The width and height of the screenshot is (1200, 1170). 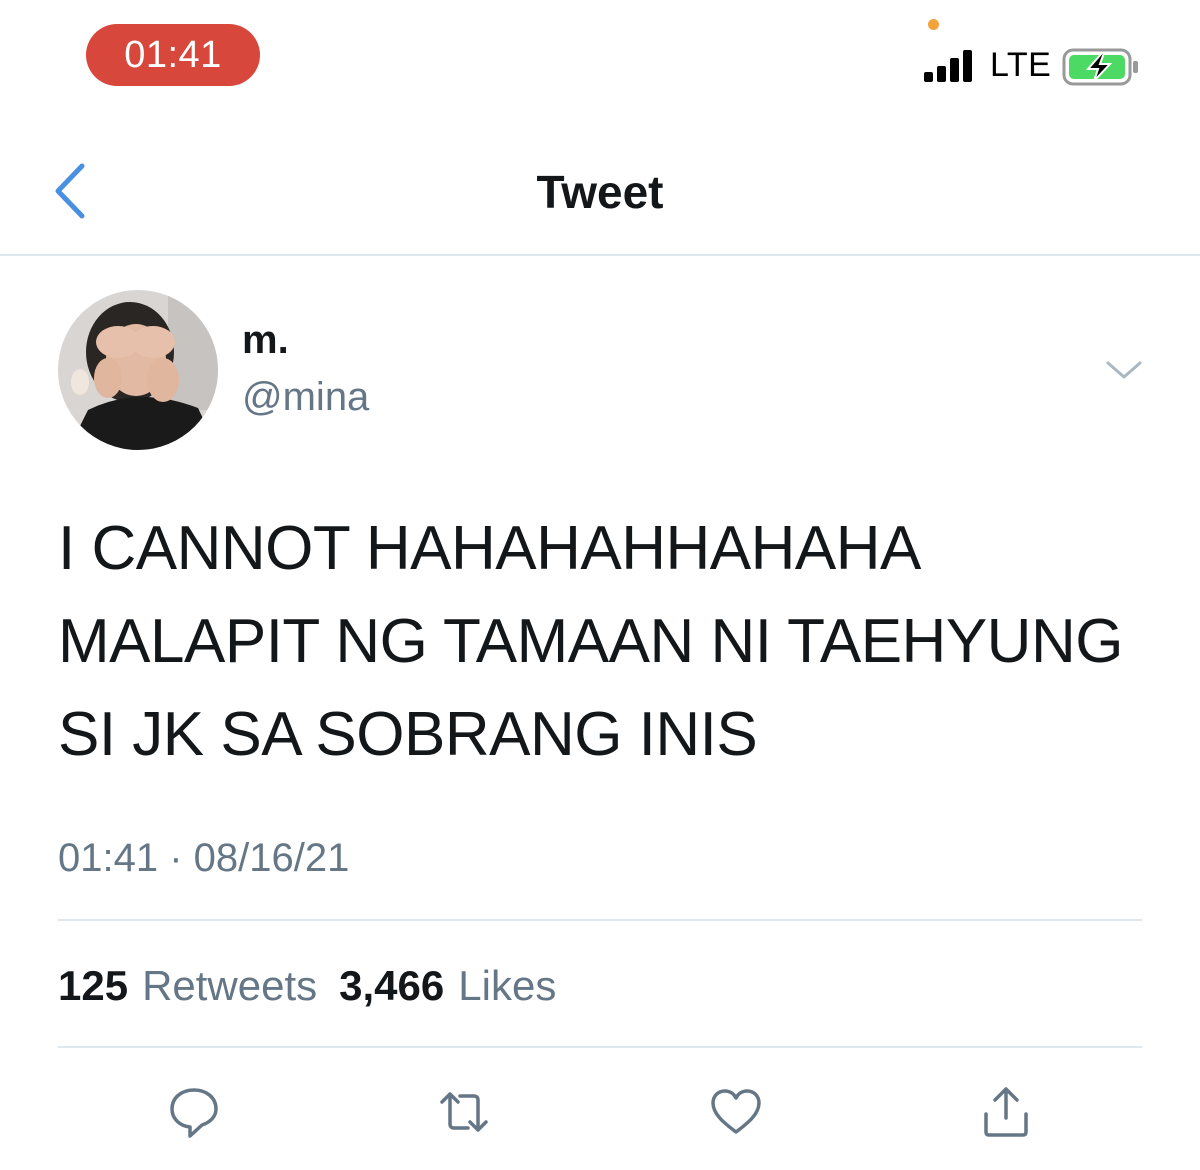 I want to click on retweets-label: Retweets, so click(x=230, y=985).